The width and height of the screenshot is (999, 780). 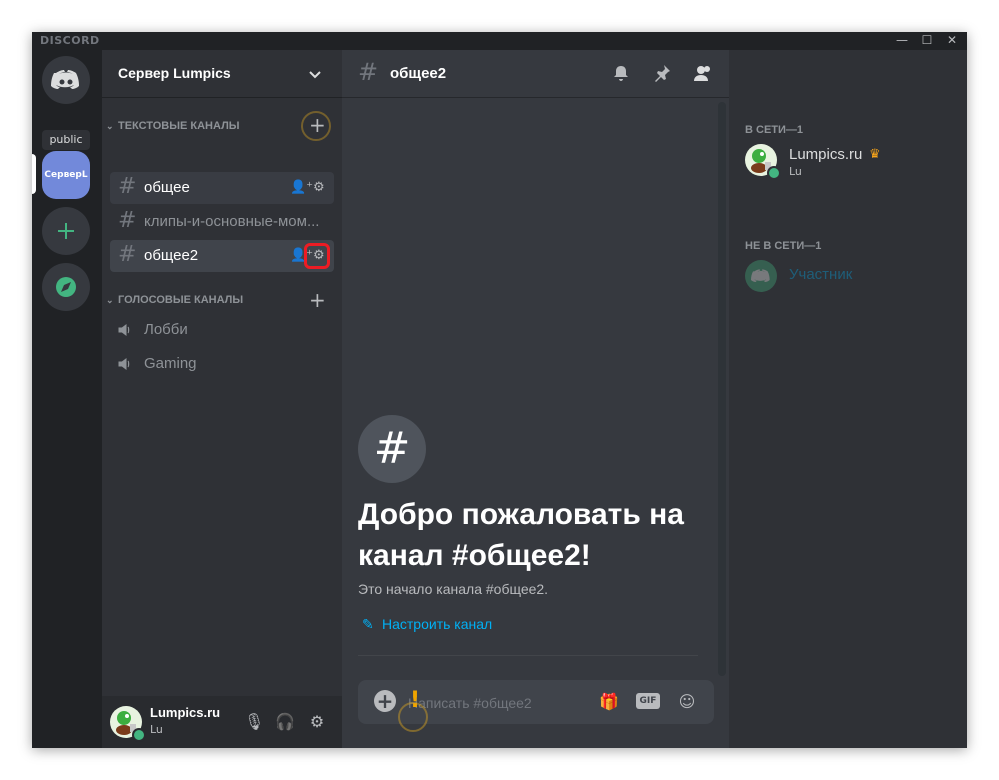 I want to click on close-button: ✕, so click(x=952, y=41).